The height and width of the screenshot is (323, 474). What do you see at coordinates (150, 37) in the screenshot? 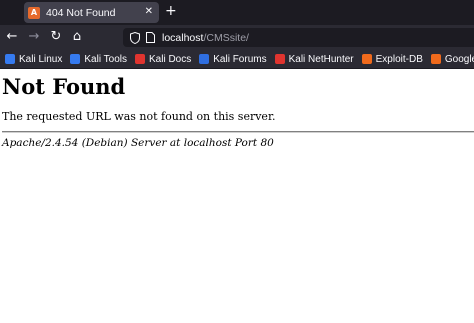
I see `page-info-icon` at bounding box center [150, 37].